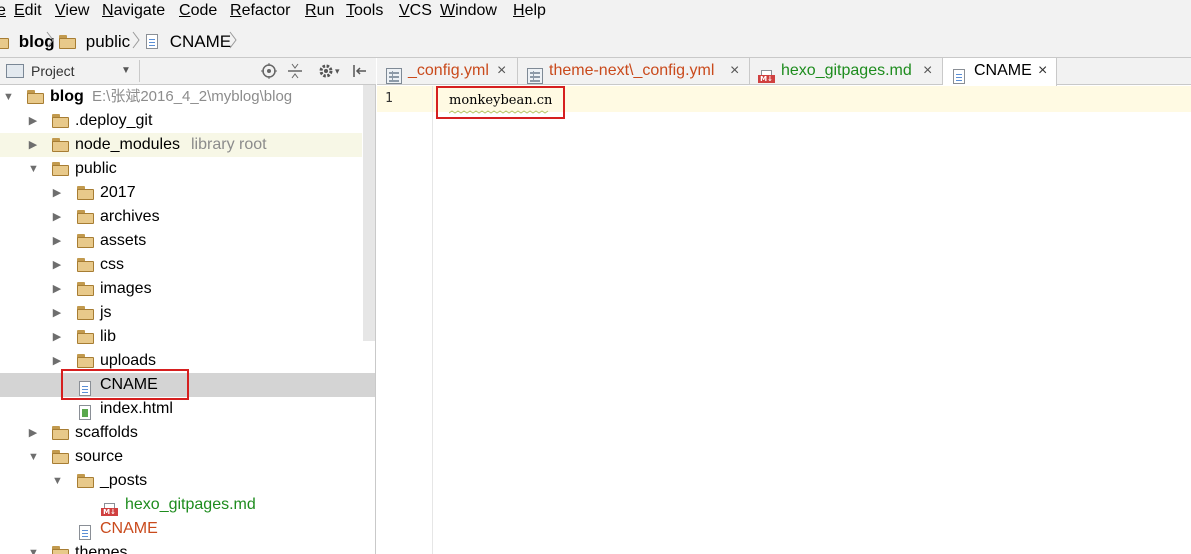 Image resolution: width=1191 pixels, height=554 pixels. What do you see at coordinates (187, 121) in the screenshot?
I see `tree-item-deploy-git: ▶ .deploy_git` at bounding box center [187, 121].